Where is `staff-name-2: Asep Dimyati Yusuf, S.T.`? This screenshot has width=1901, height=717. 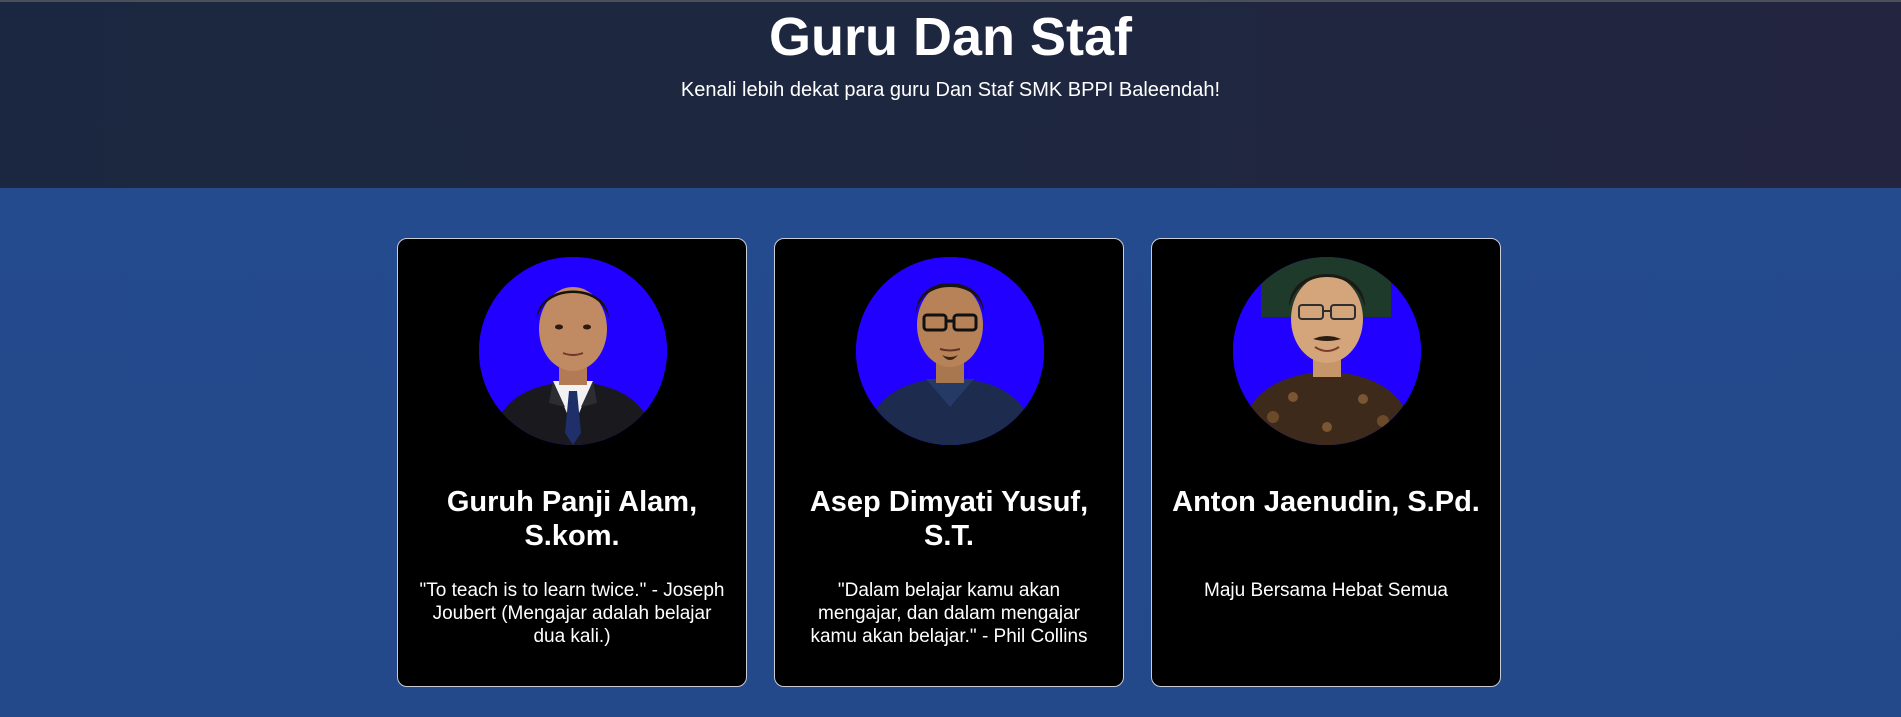
staff-name-2: Asep Dimyati Yusuf, S.T. is located at coordinates (949, 519).